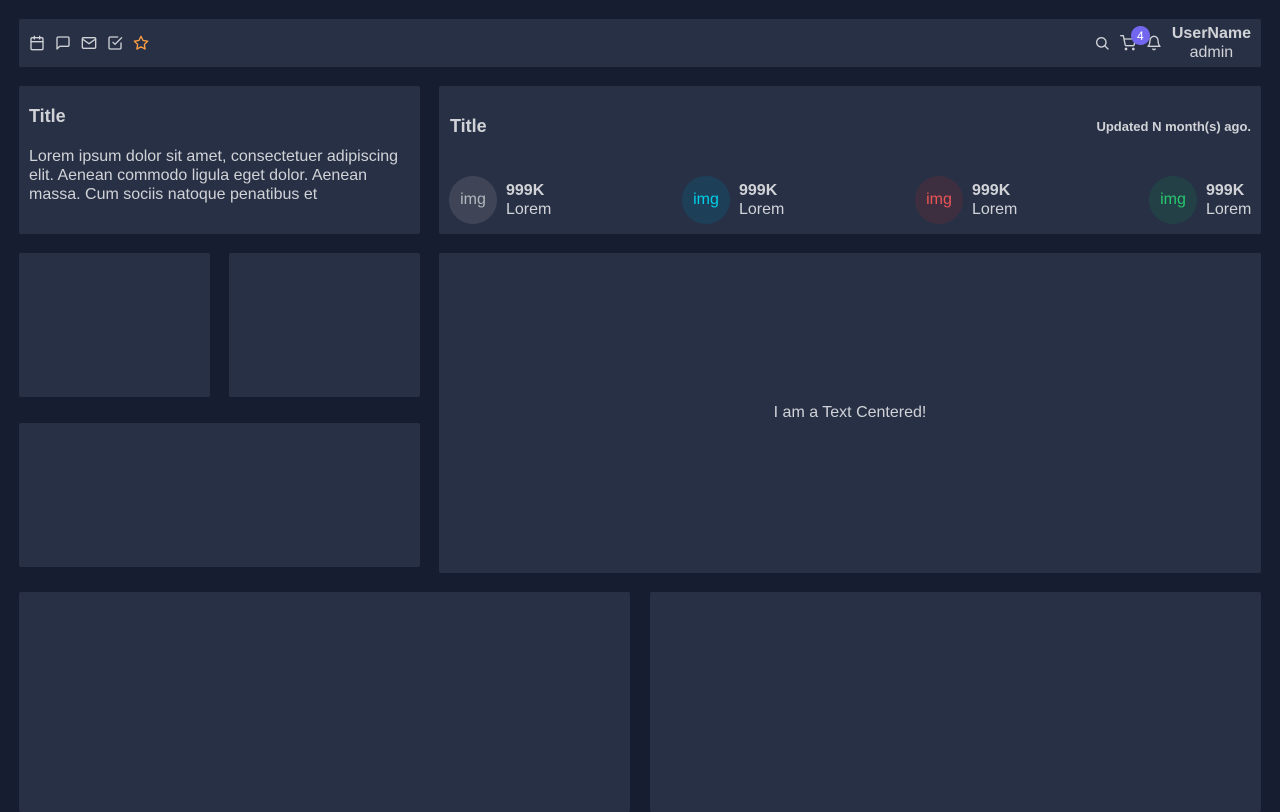 Image resolution: width=1280 pixels, height=812 pixels. What do you see at coordinates (37, 43) in the screenshot?
I see `calendar-icon` at bounding box center [37, 43].